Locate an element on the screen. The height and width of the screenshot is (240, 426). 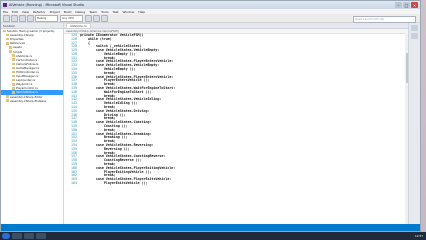
back-icon is located at coordinates (6, 18).